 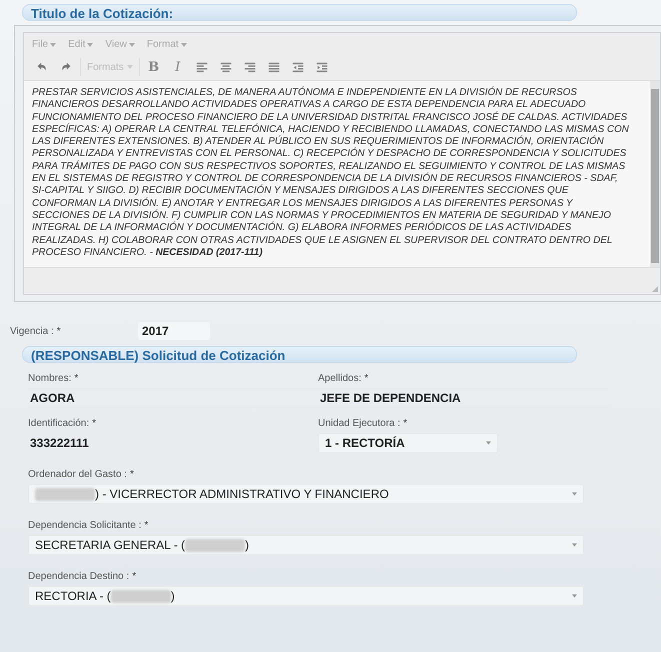 I want to click on field-value: JEFE DE DEPENDENCIA, so click(x=464, y=398).